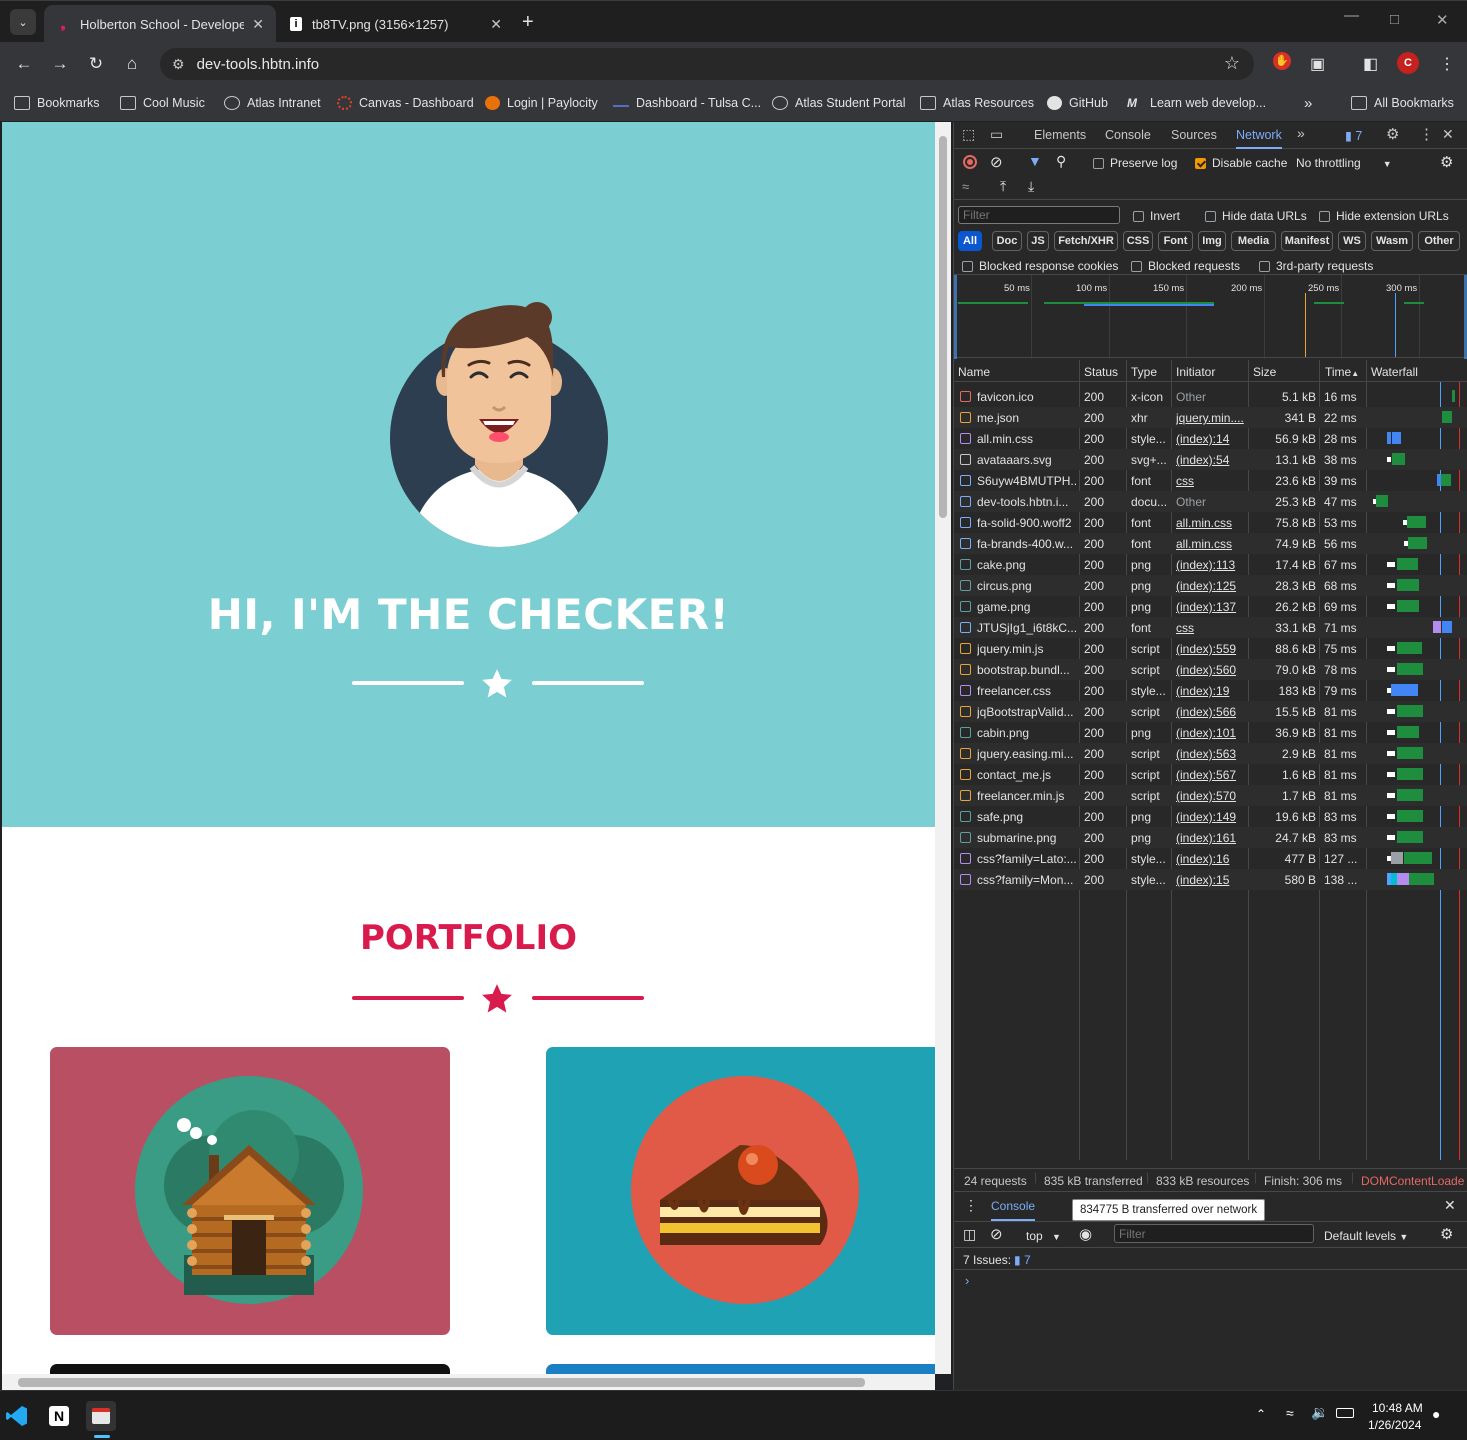 This screenshot has height=1440, width=1467. What do you see at coordinates (1211, 817) in the screenshot?
I see `cell-initiator: (index):149` at bounding box center [1211, 817].